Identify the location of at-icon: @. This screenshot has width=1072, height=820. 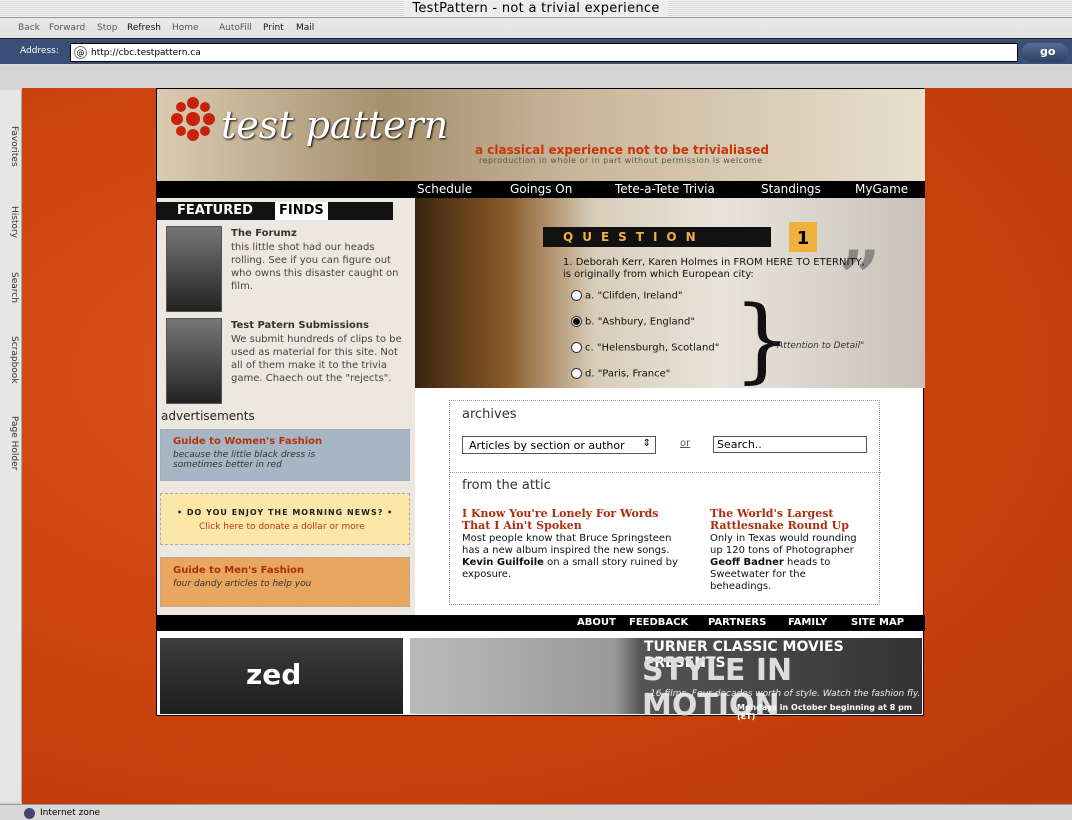
(80, 52).